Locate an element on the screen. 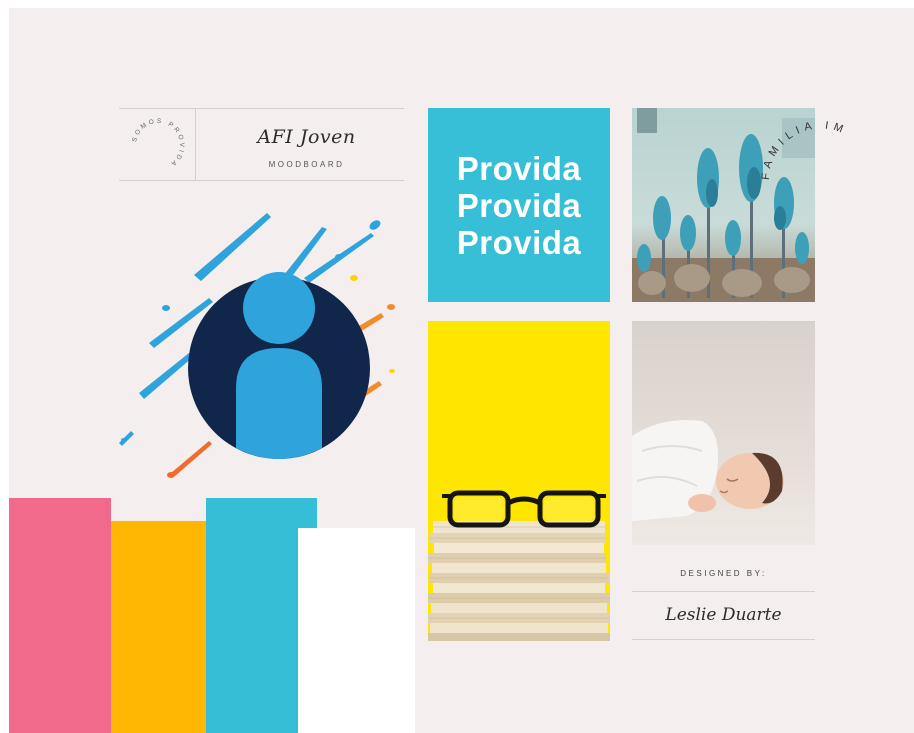  provida-line-3: Provida is located at coordinates (519, 242).